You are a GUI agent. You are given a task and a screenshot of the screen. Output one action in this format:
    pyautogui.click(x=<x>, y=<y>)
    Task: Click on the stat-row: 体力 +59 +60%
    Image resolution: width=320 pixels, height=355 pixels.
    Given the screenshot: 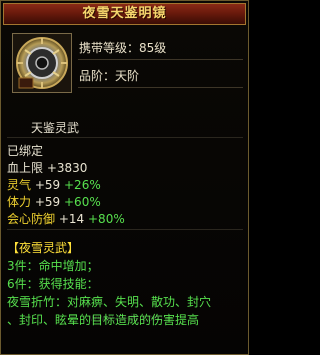 What is the action you would take?
    pyautogui.click(x=54, y=201)
    